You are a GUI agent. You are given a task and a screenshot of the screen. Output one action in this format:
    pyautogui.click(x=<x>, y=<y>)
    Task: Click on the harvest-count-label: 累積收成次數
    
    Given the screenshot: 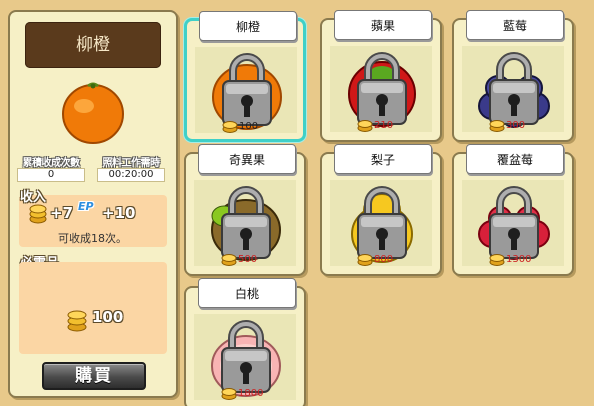 What is the action you would take?
    pyautogui.click(x=51, y=163)
    